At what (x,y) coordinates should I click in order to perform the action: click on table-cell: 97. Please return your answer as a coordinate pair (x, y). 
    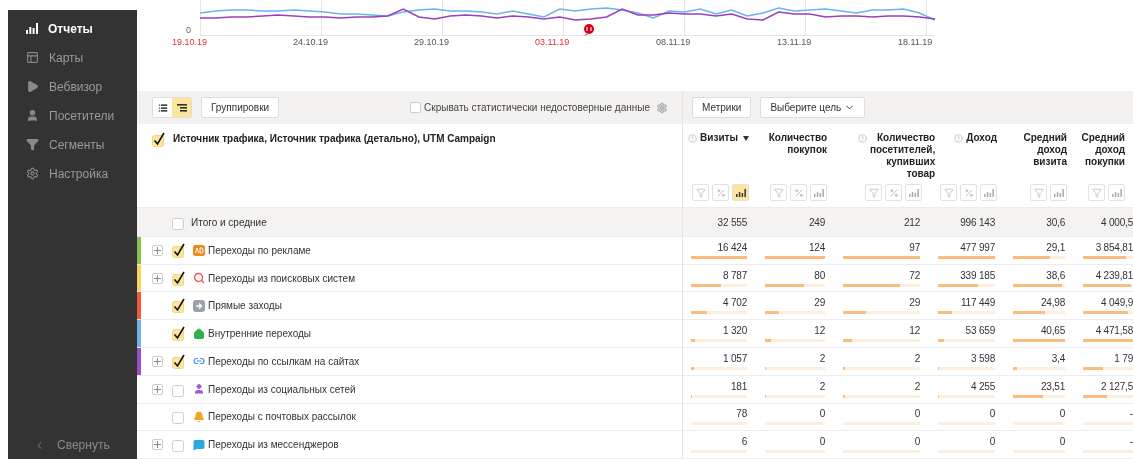
    Looking at the image, I should click on (914, 247).